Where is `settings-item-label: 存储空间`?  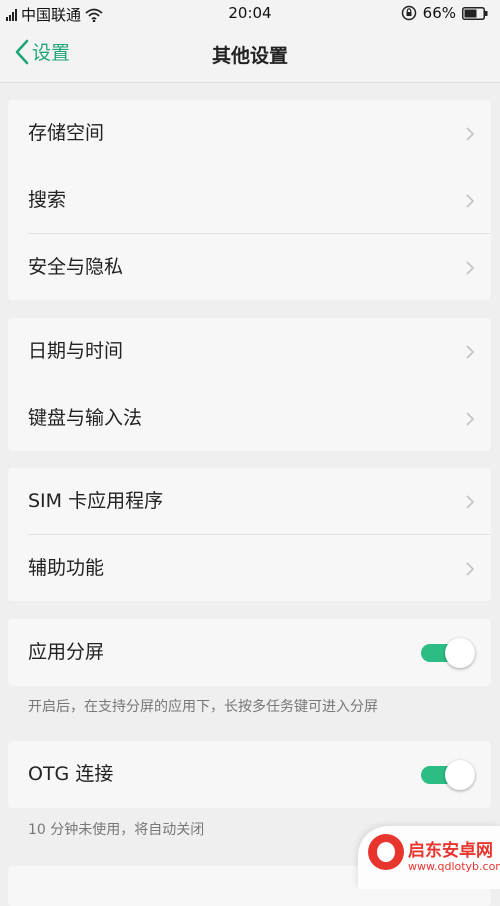
settings-item-label: 存储空间 is located at coordinates (66, 133).